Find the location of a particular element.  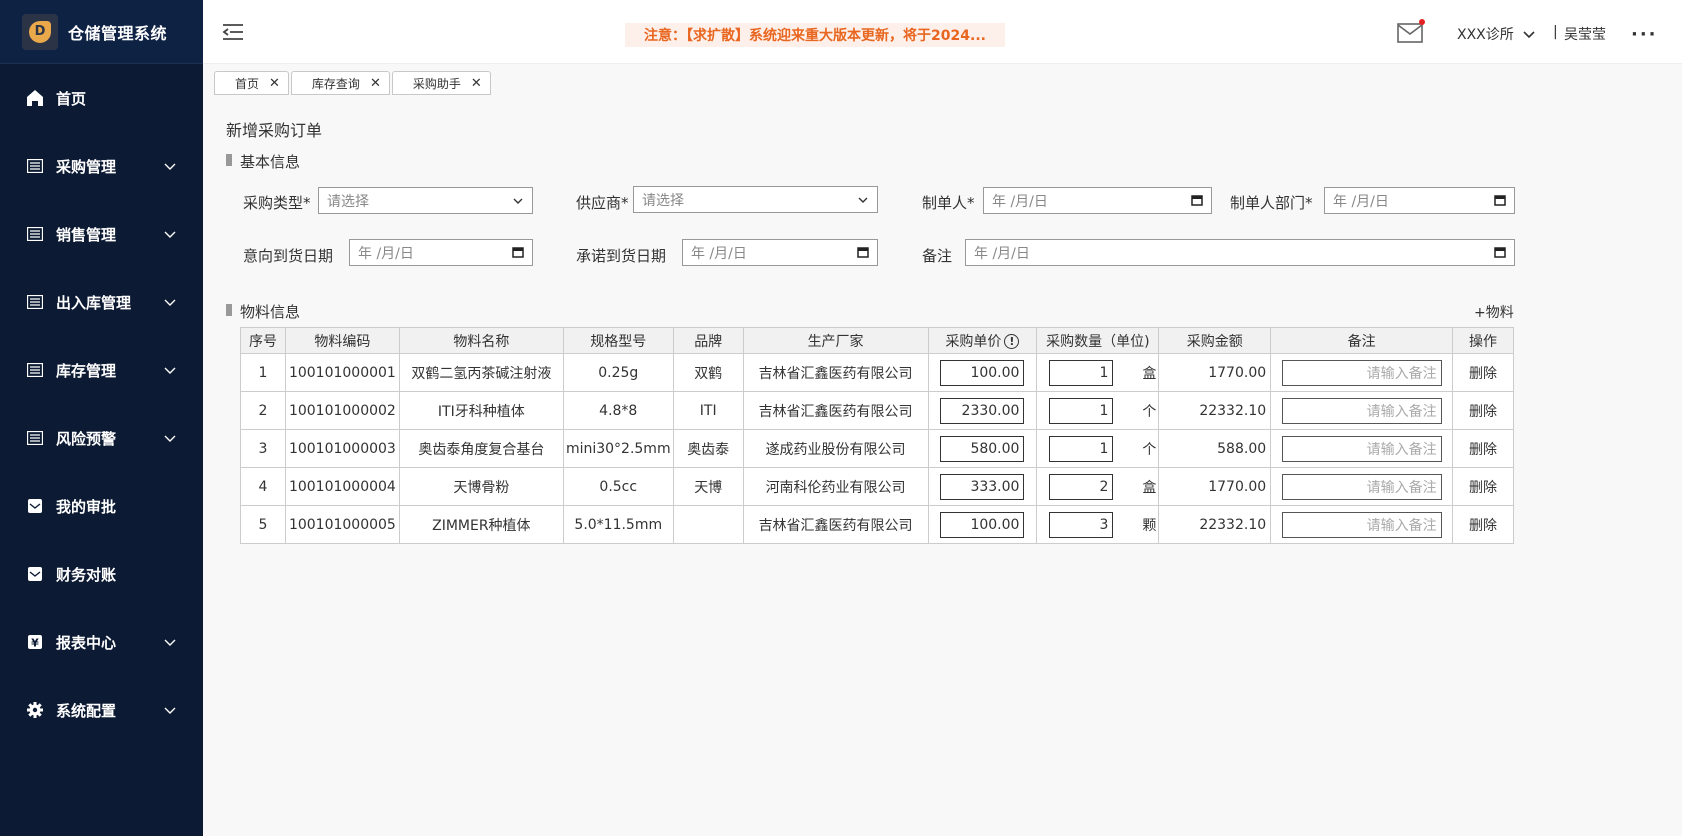

price-input: 580.00 is located at coordinates (982, 448).